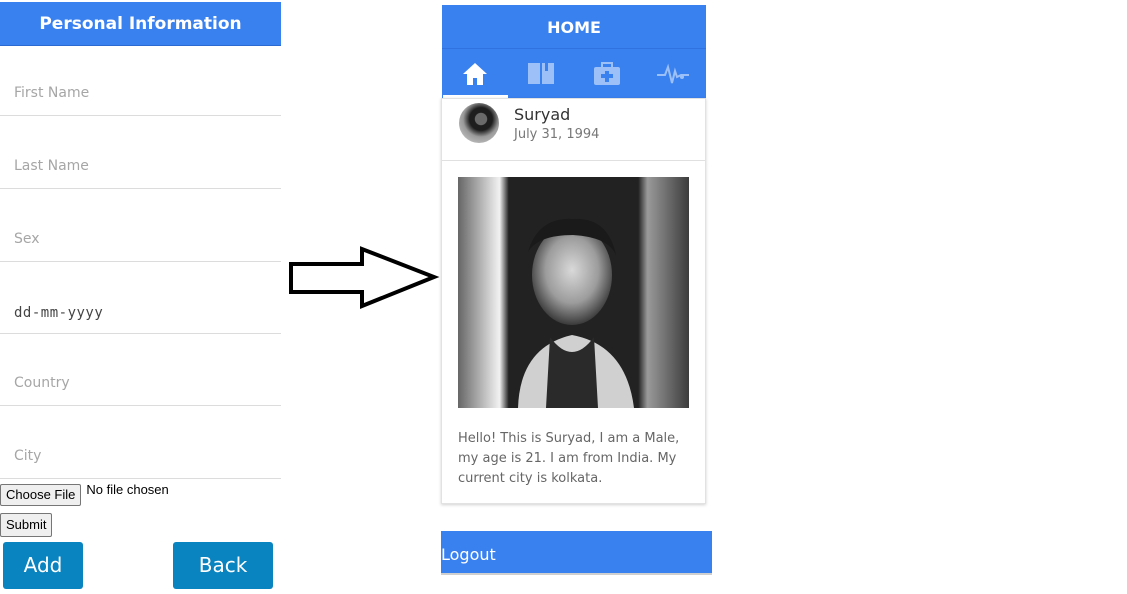 The image size is (1127, 594). I want to click on country-field: Country, so click(140, 370).